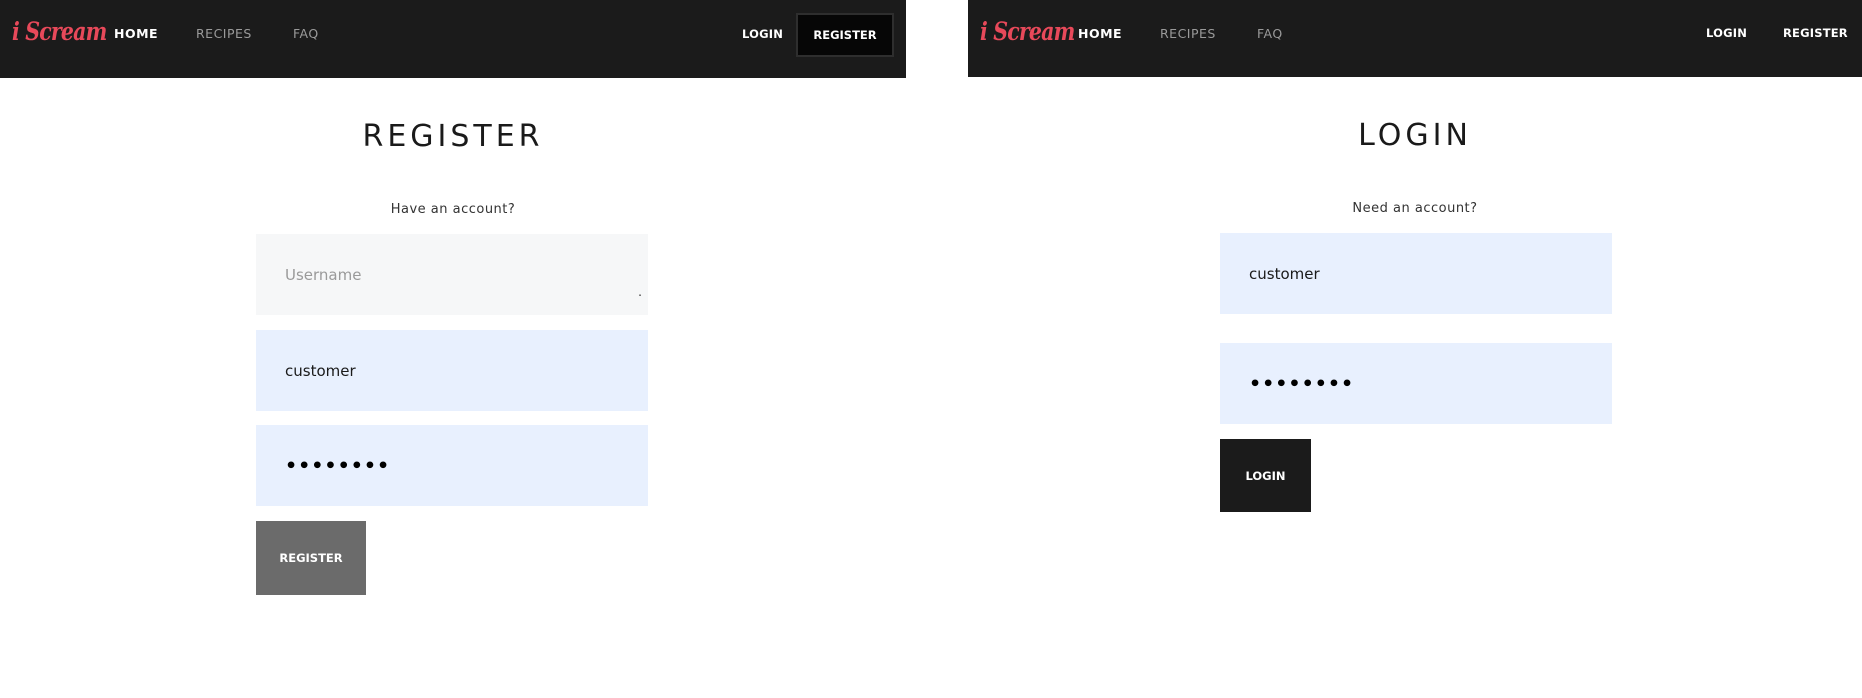  What do you see at coordinates (452, 370) in the screenshot?
I see `email-field: customer` at bounding box center [452, 370].